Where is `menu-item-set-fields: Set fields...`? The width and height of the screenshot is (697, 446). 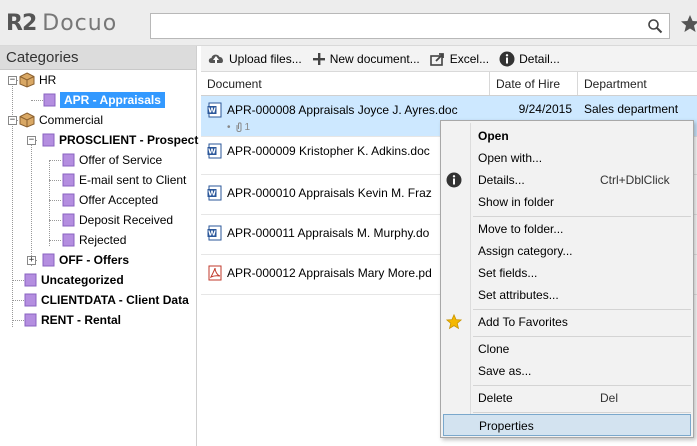
menu-item-set-fields: Set fields... is located at coordinates (567, 273).